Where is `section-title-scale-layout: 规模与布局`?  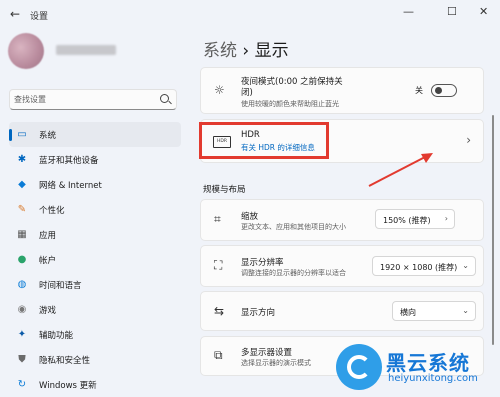
section-title-scale-layout: 规模与布局 is located at coordinates (224, 190).